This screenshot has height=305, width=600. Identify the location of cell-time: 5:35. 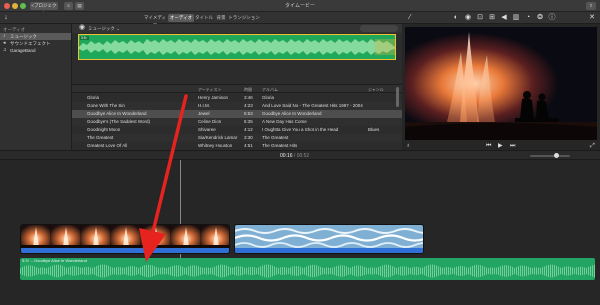
(248, 121).